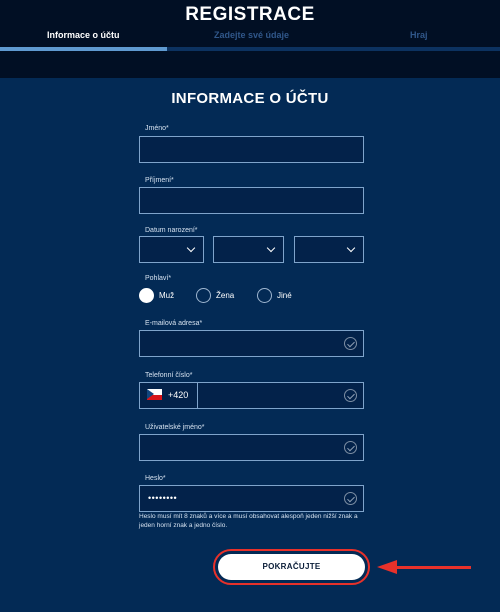 The image size is (500, 612). What do you see at coordinates (329, 249) in the screenshot?
I see `birth-year-select` at bounding box center [329, 249].